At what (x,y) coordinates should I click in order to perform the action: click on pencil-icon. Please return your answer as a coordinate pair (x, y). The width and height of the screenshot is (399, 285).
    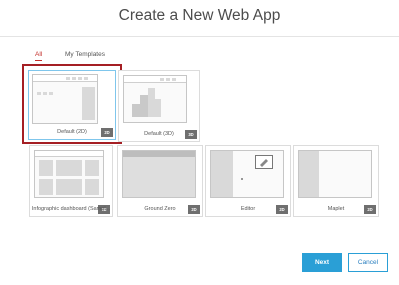
    Looking at the image, I should click on (264, 163).